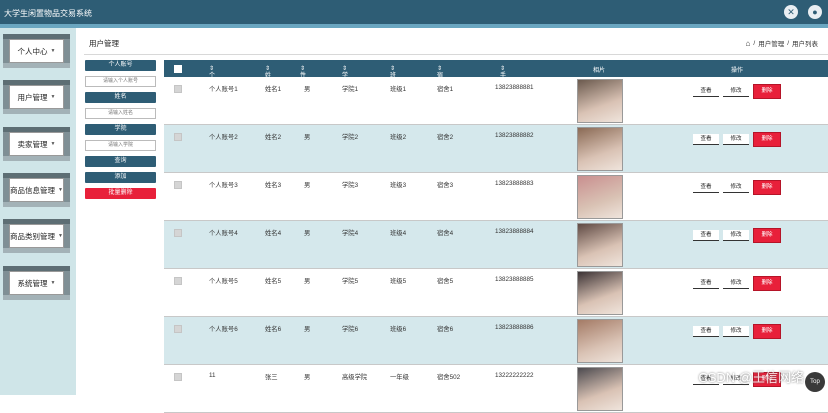  I want to click on breadcrumb: ⌂ / 用户管理 / 用户列表, so click(782, 43).